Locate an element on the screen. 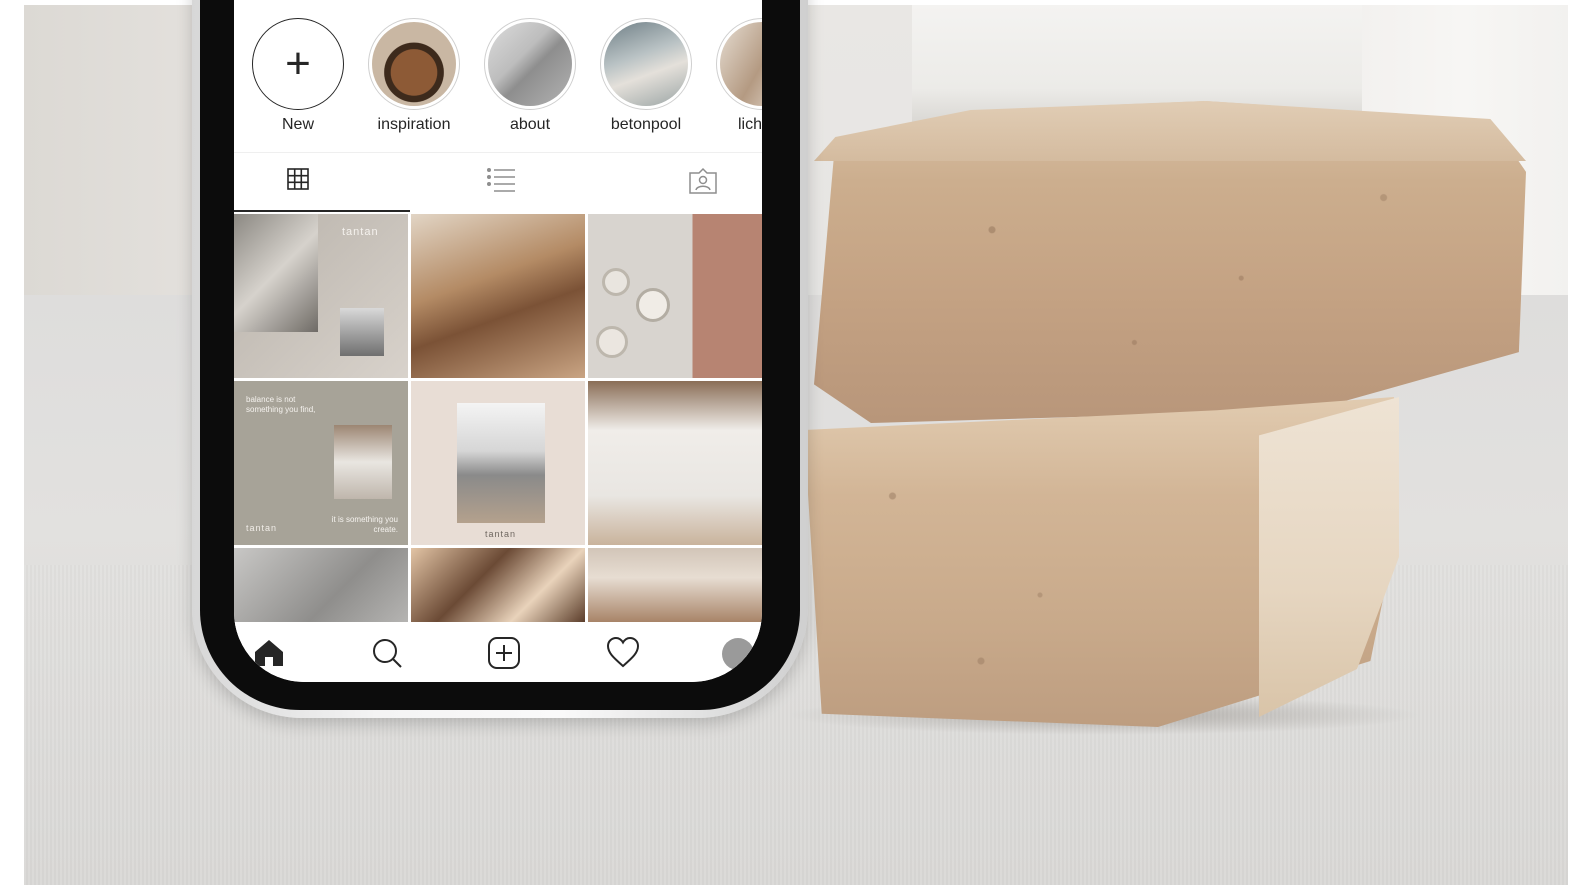 The height and width of the screenshot is (891, 1573). tab-list is located at coordinates (501, 182).